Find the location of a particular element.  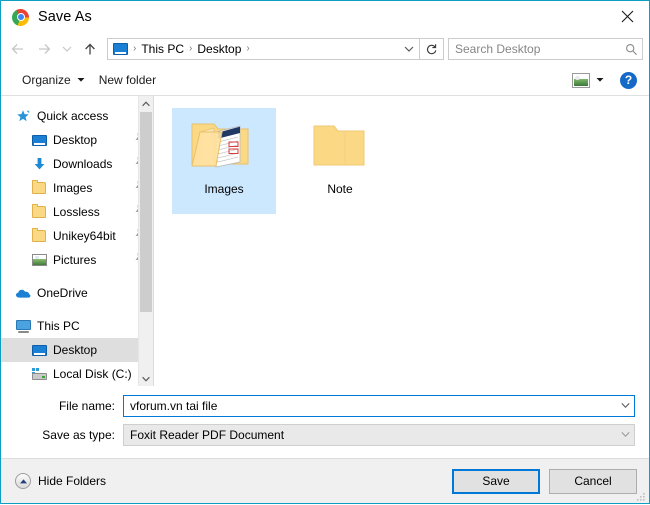

sidebar-item-label: Images is located at coordinates (73, 188).